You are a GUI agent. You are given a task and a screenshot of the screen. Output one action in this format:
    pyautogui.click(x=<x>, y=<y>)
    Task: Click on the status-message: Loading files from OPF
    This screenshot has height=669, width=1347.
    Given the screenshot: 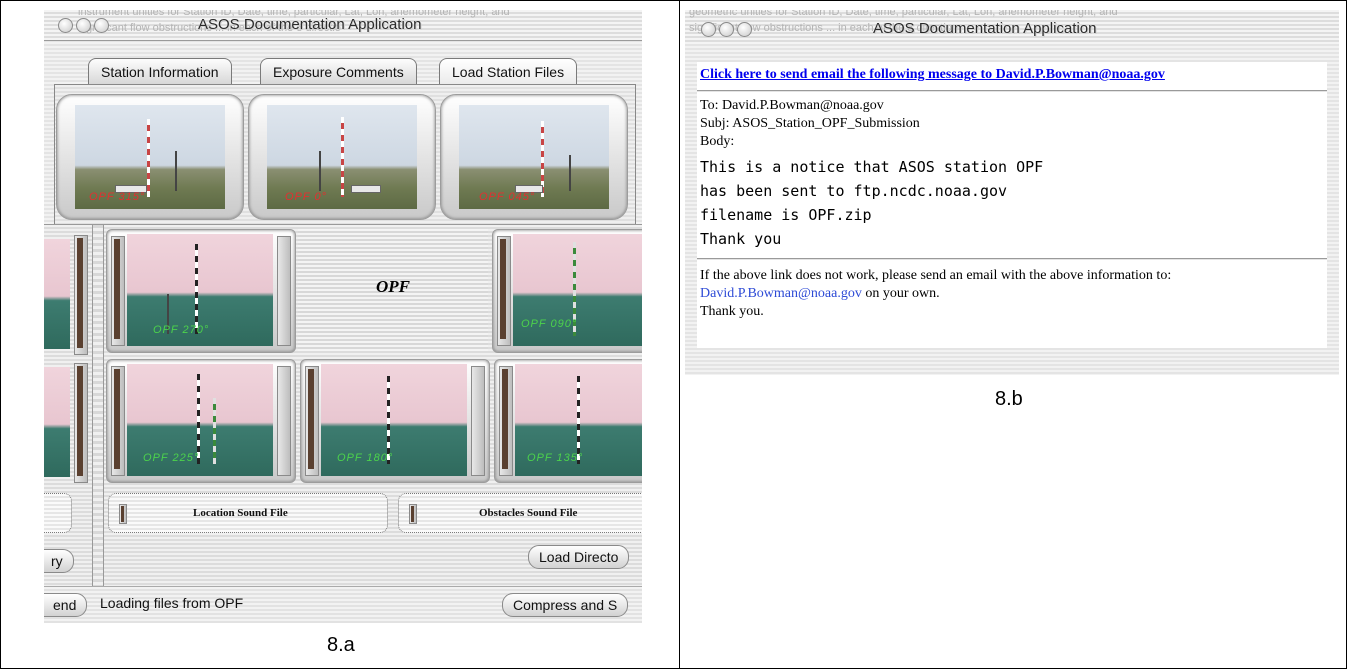 What is the action you would take?
    pyautogui.click(x=172, y=603)
    